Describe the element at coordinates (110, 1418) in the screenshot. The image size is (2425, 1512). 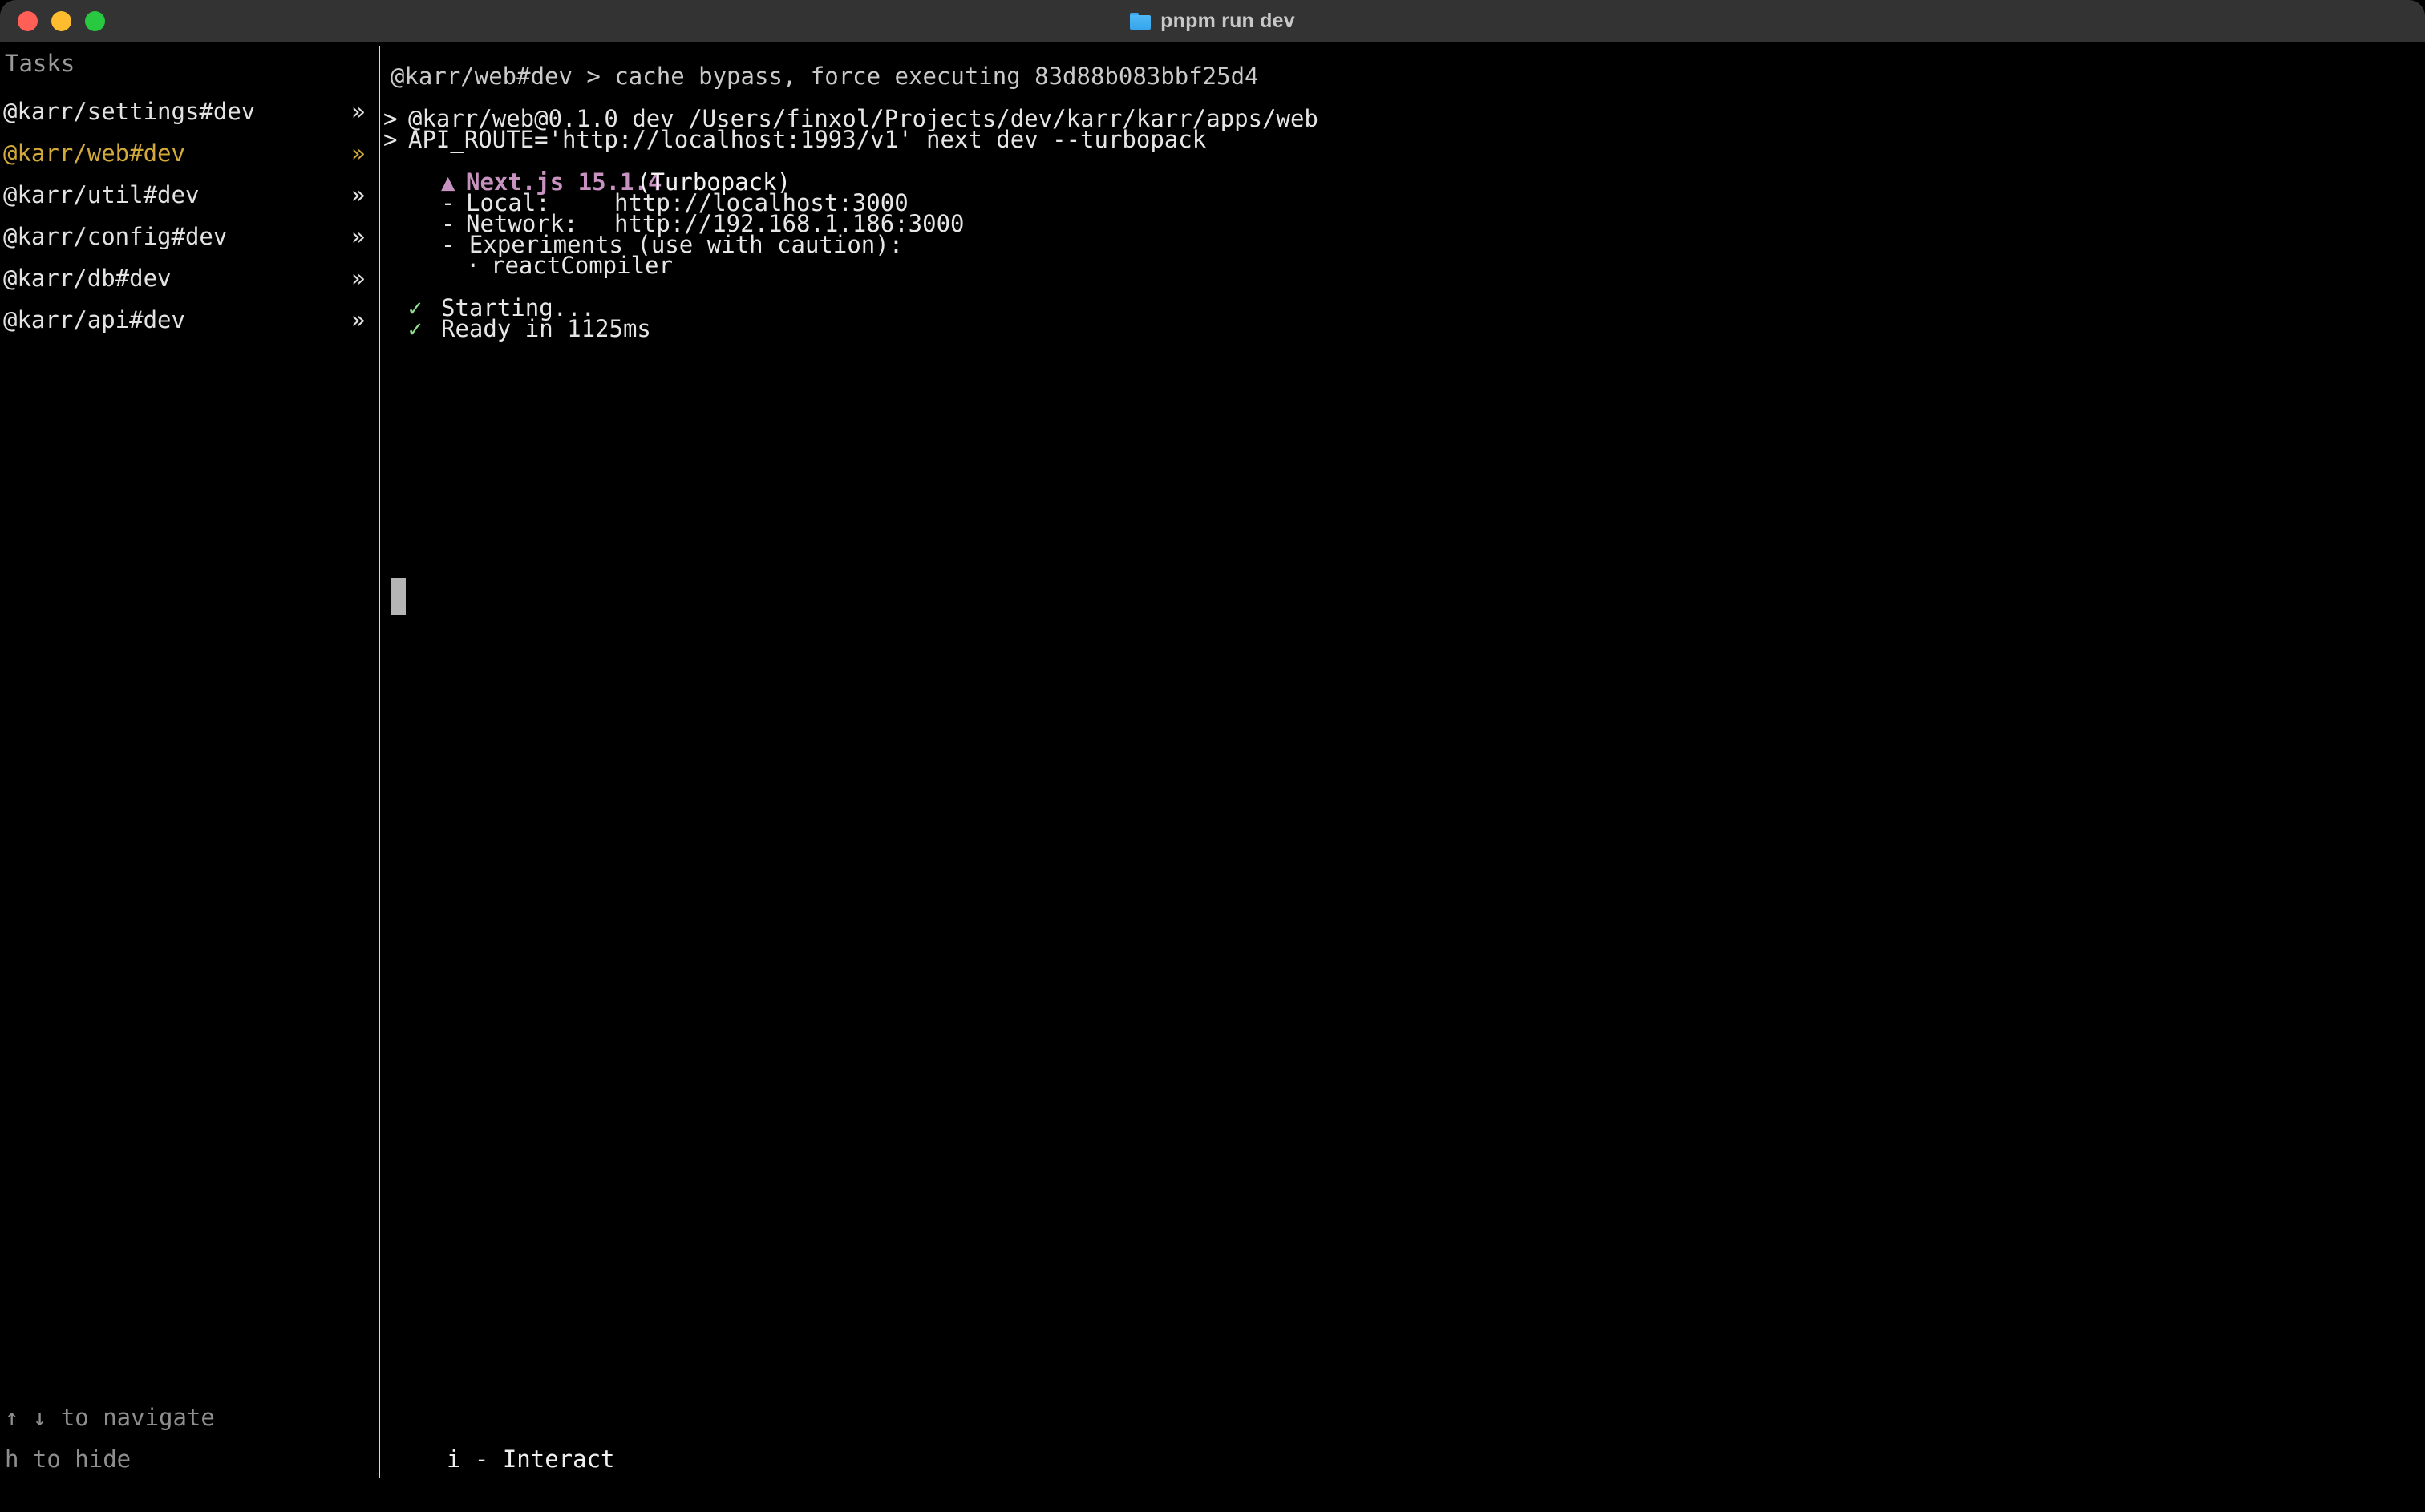
I see `hint-navigate: ↑ ↓ to navigate` at that location.